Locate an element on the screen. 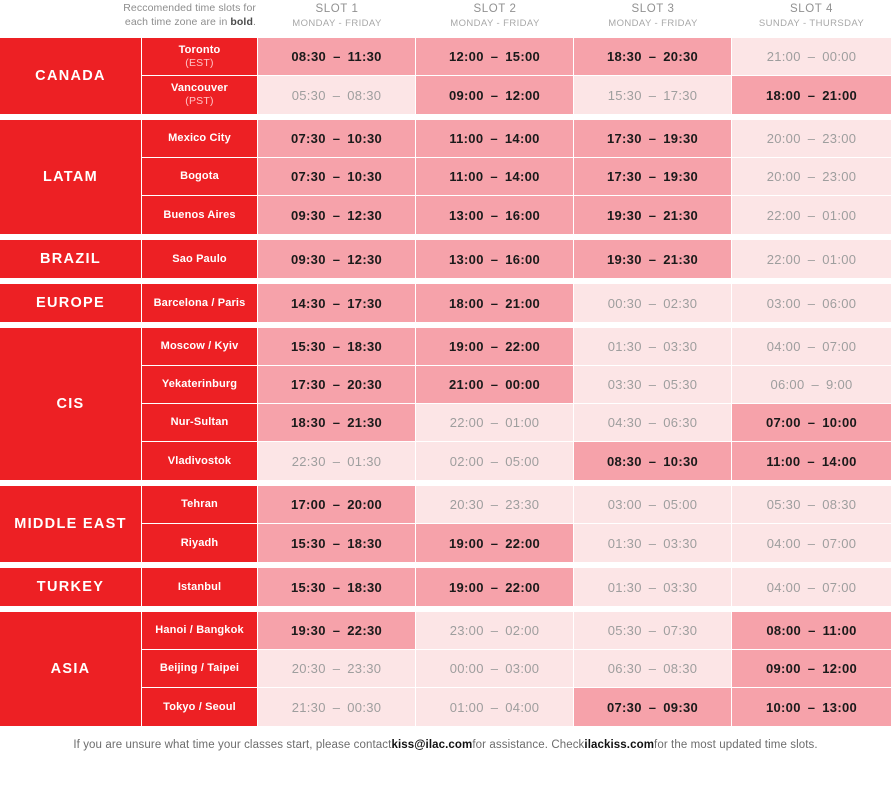  time-slot-cell: 22:30–01:30 is located at coordinates (337, 461).